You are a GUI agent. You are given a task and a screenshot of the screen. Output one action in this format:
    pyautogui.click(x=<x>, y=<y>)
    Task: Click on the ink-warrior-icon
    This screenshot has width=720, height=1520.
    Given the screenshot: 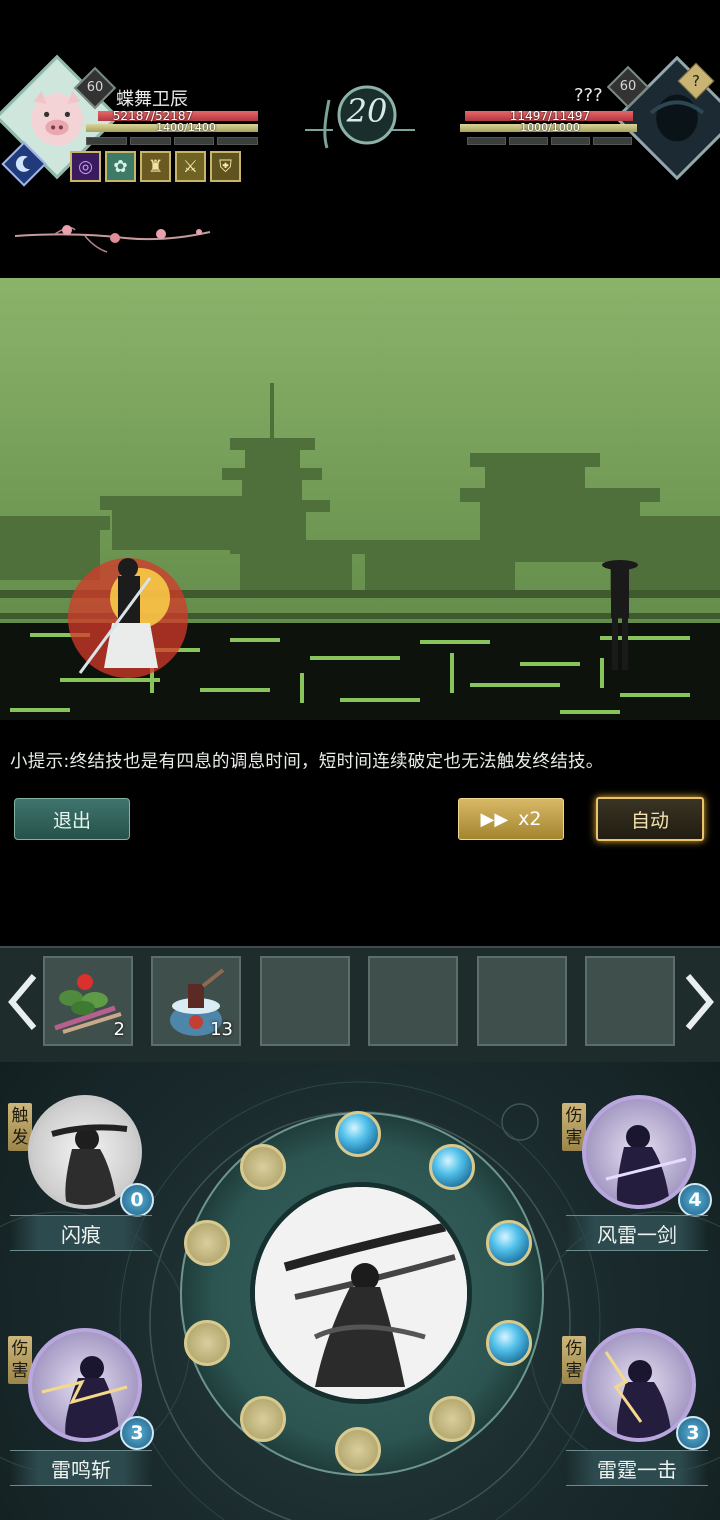 What is the action you would take?
    pyautogui.click(x=89, y=1164)
    